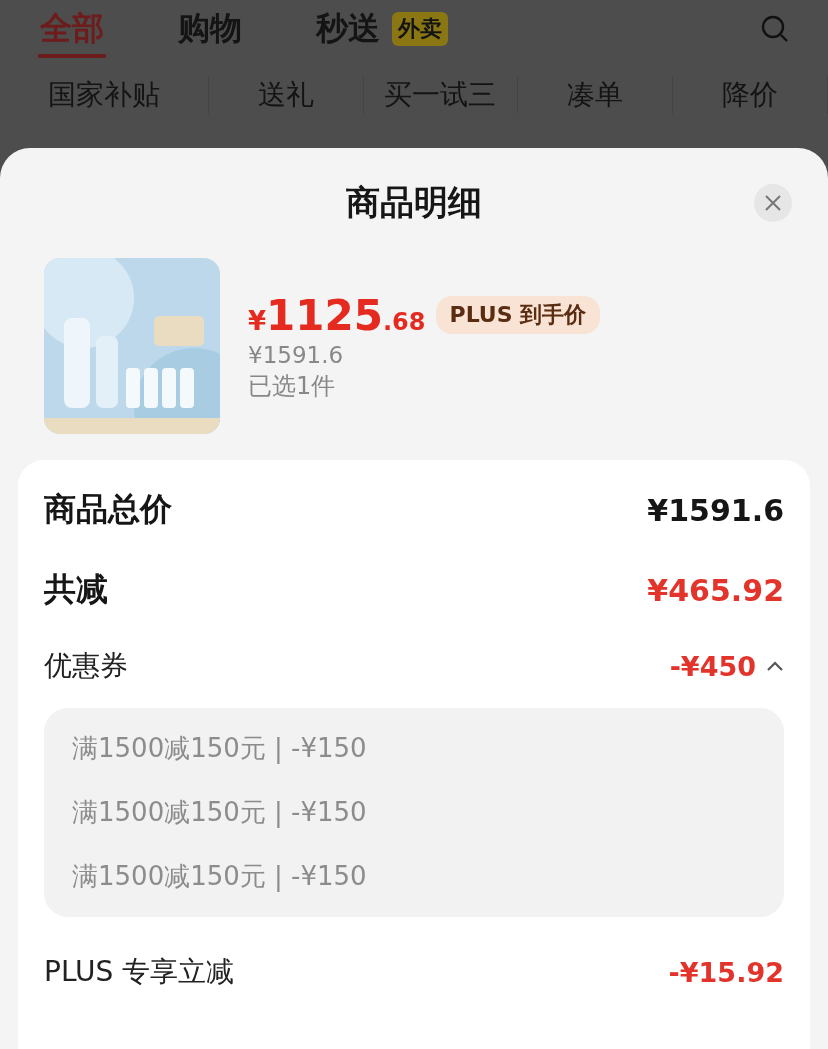 This screenshot has width=828, height=1049. What do you see at coordinates (348, 29) in the screenshot?
I see `category-tab: 秒送` at bounding box center [348, 29].